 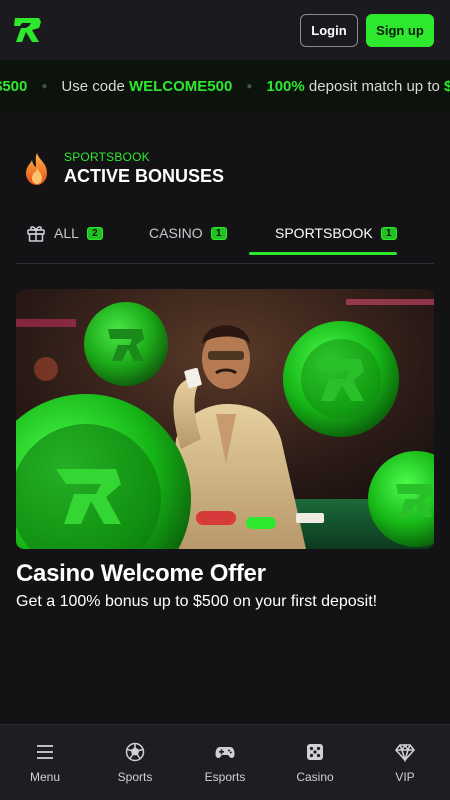 I want to click on nav-item-sports: Sports, so click(x=135, y=762).